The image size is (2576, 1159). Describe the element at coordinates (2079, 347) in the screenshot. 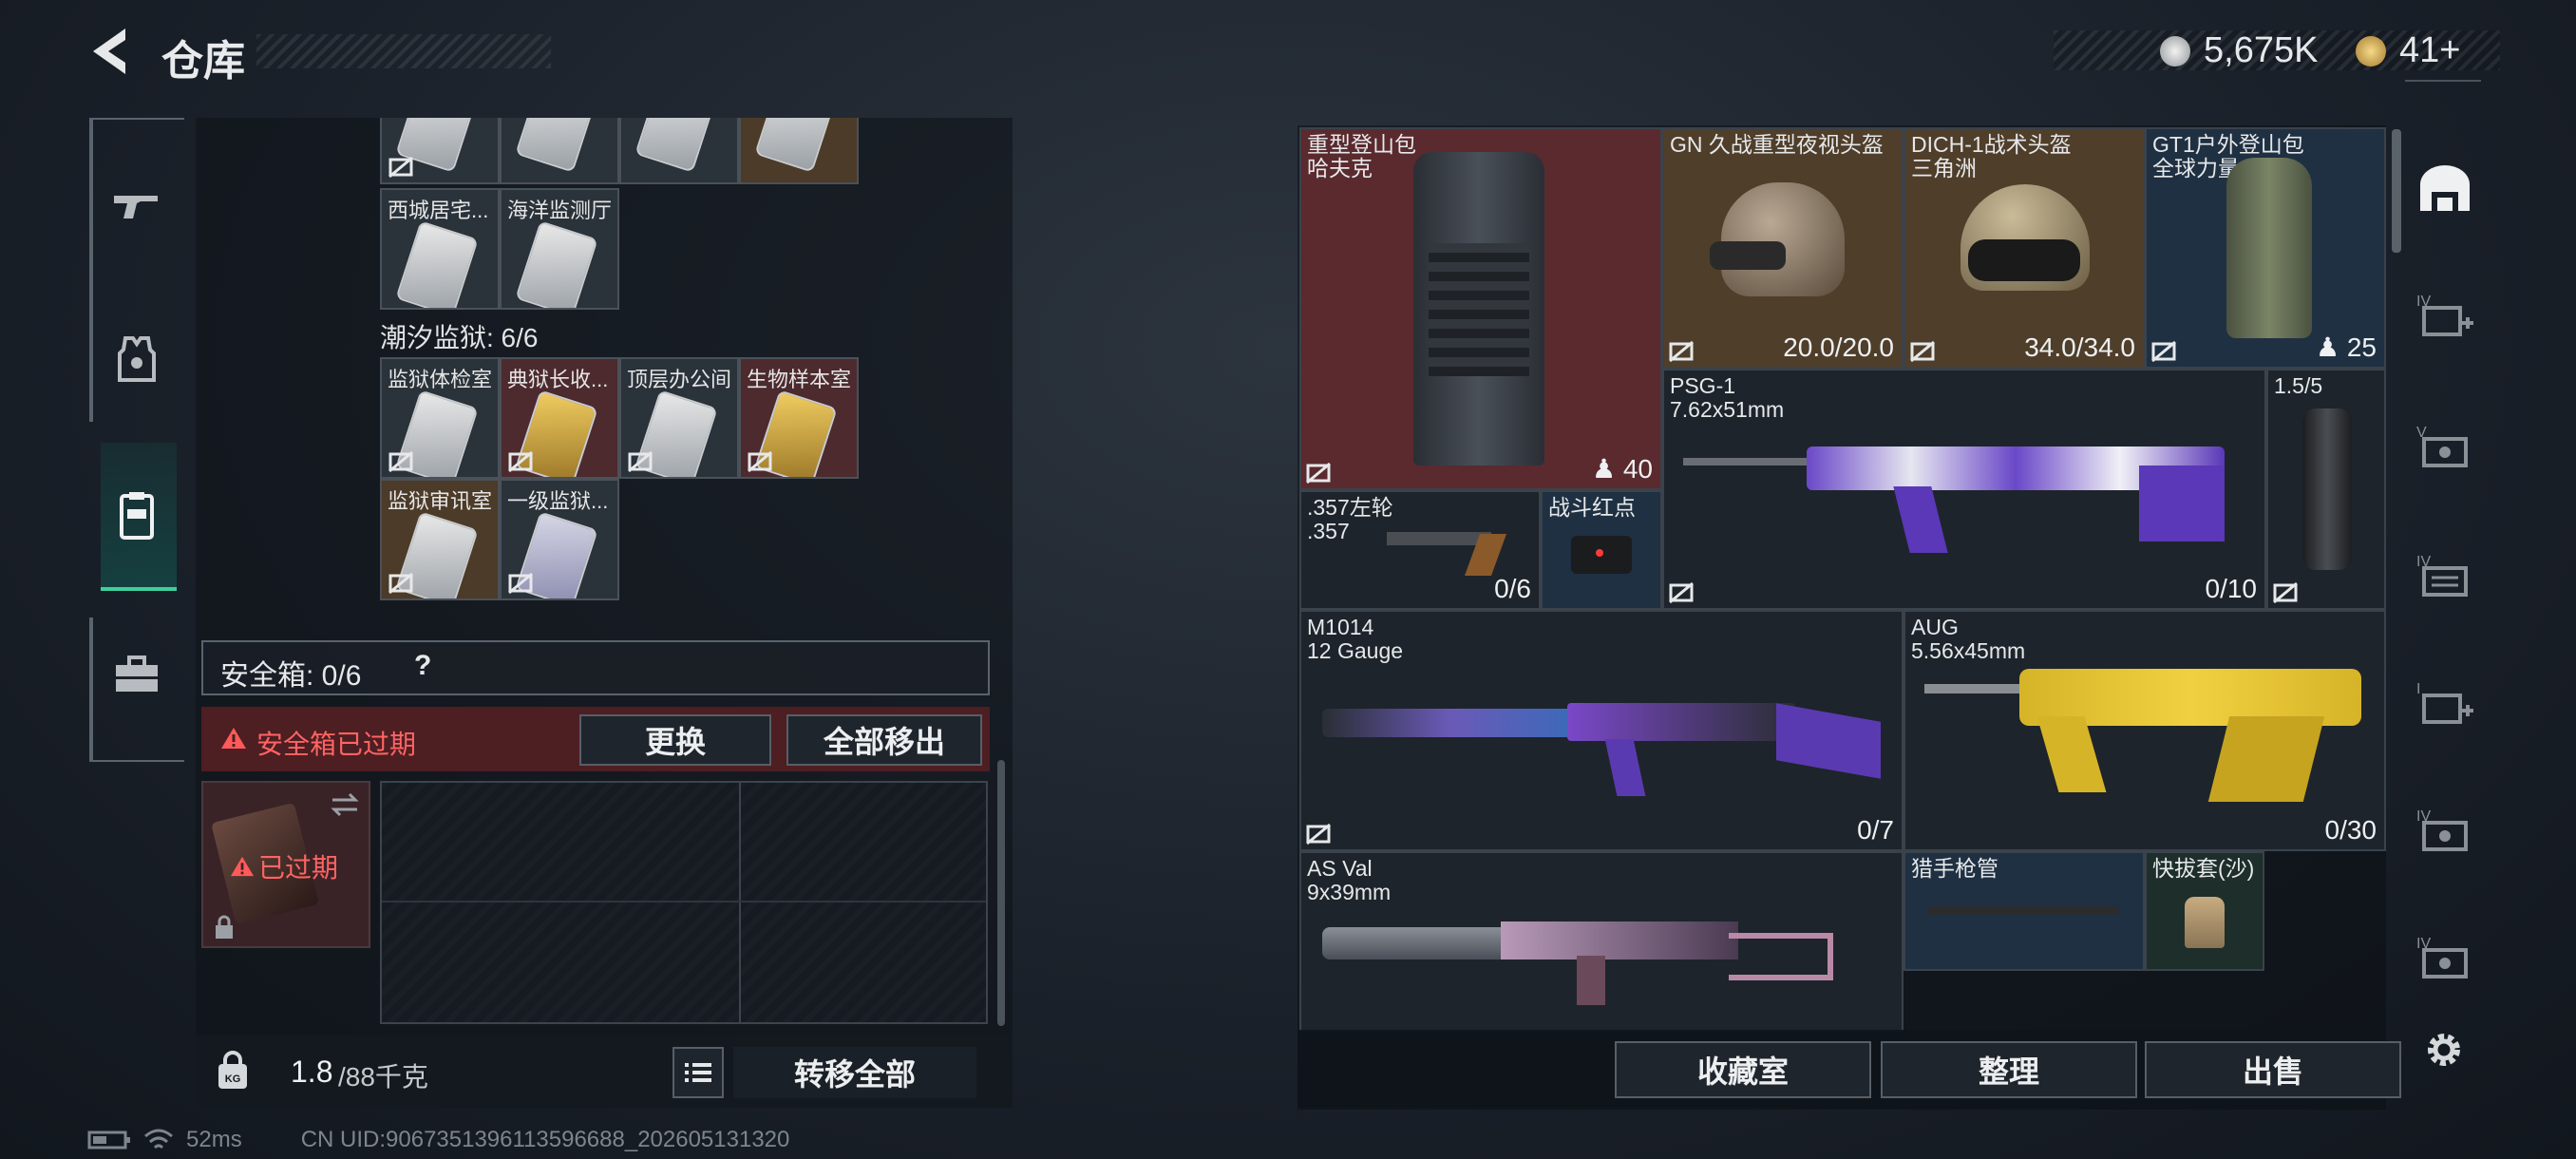

I see `durability: 34.0/34.0` at that location.